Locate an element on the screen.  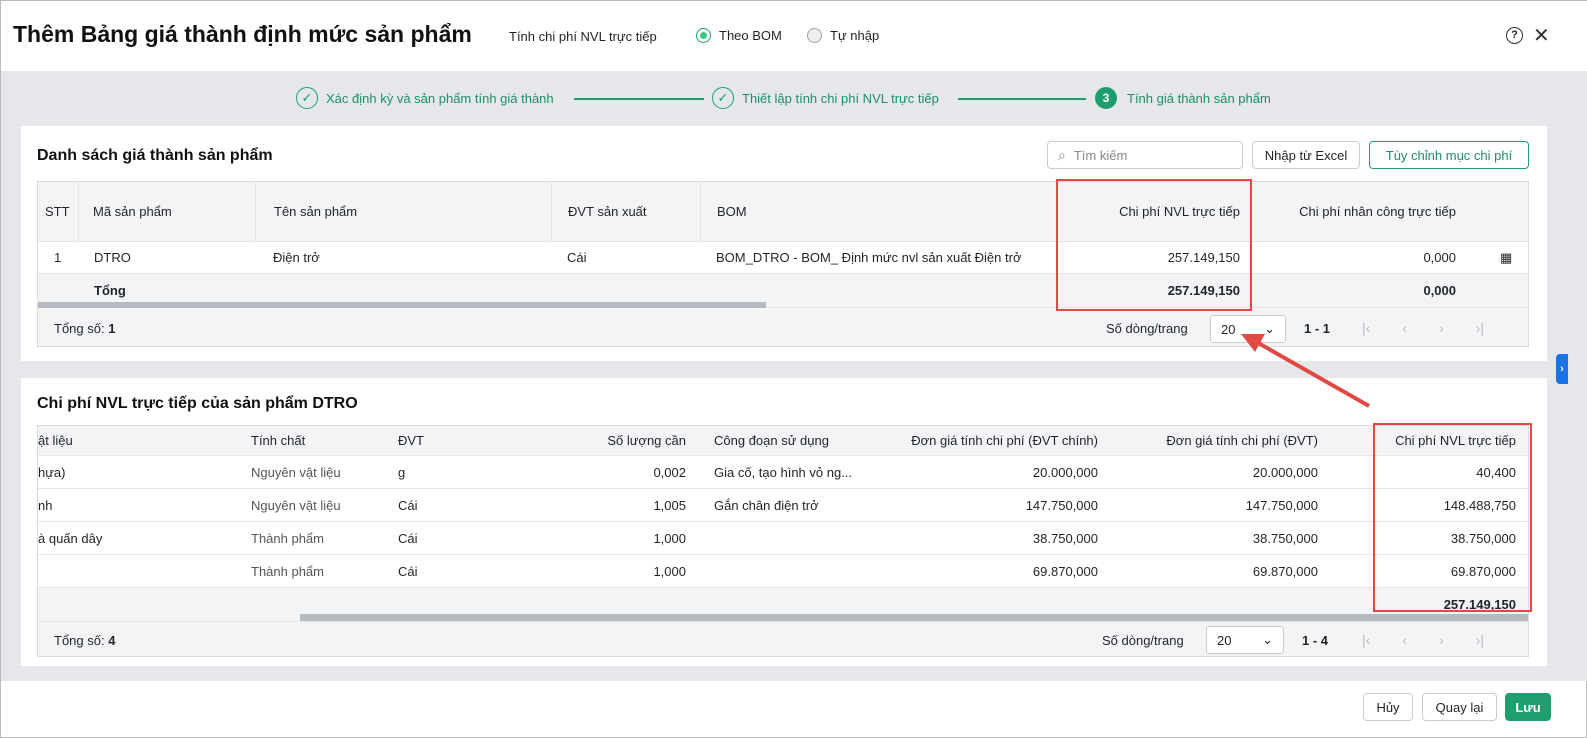
import-excel-button: Nhập từ Excel is located at coordinates (1306, 155).